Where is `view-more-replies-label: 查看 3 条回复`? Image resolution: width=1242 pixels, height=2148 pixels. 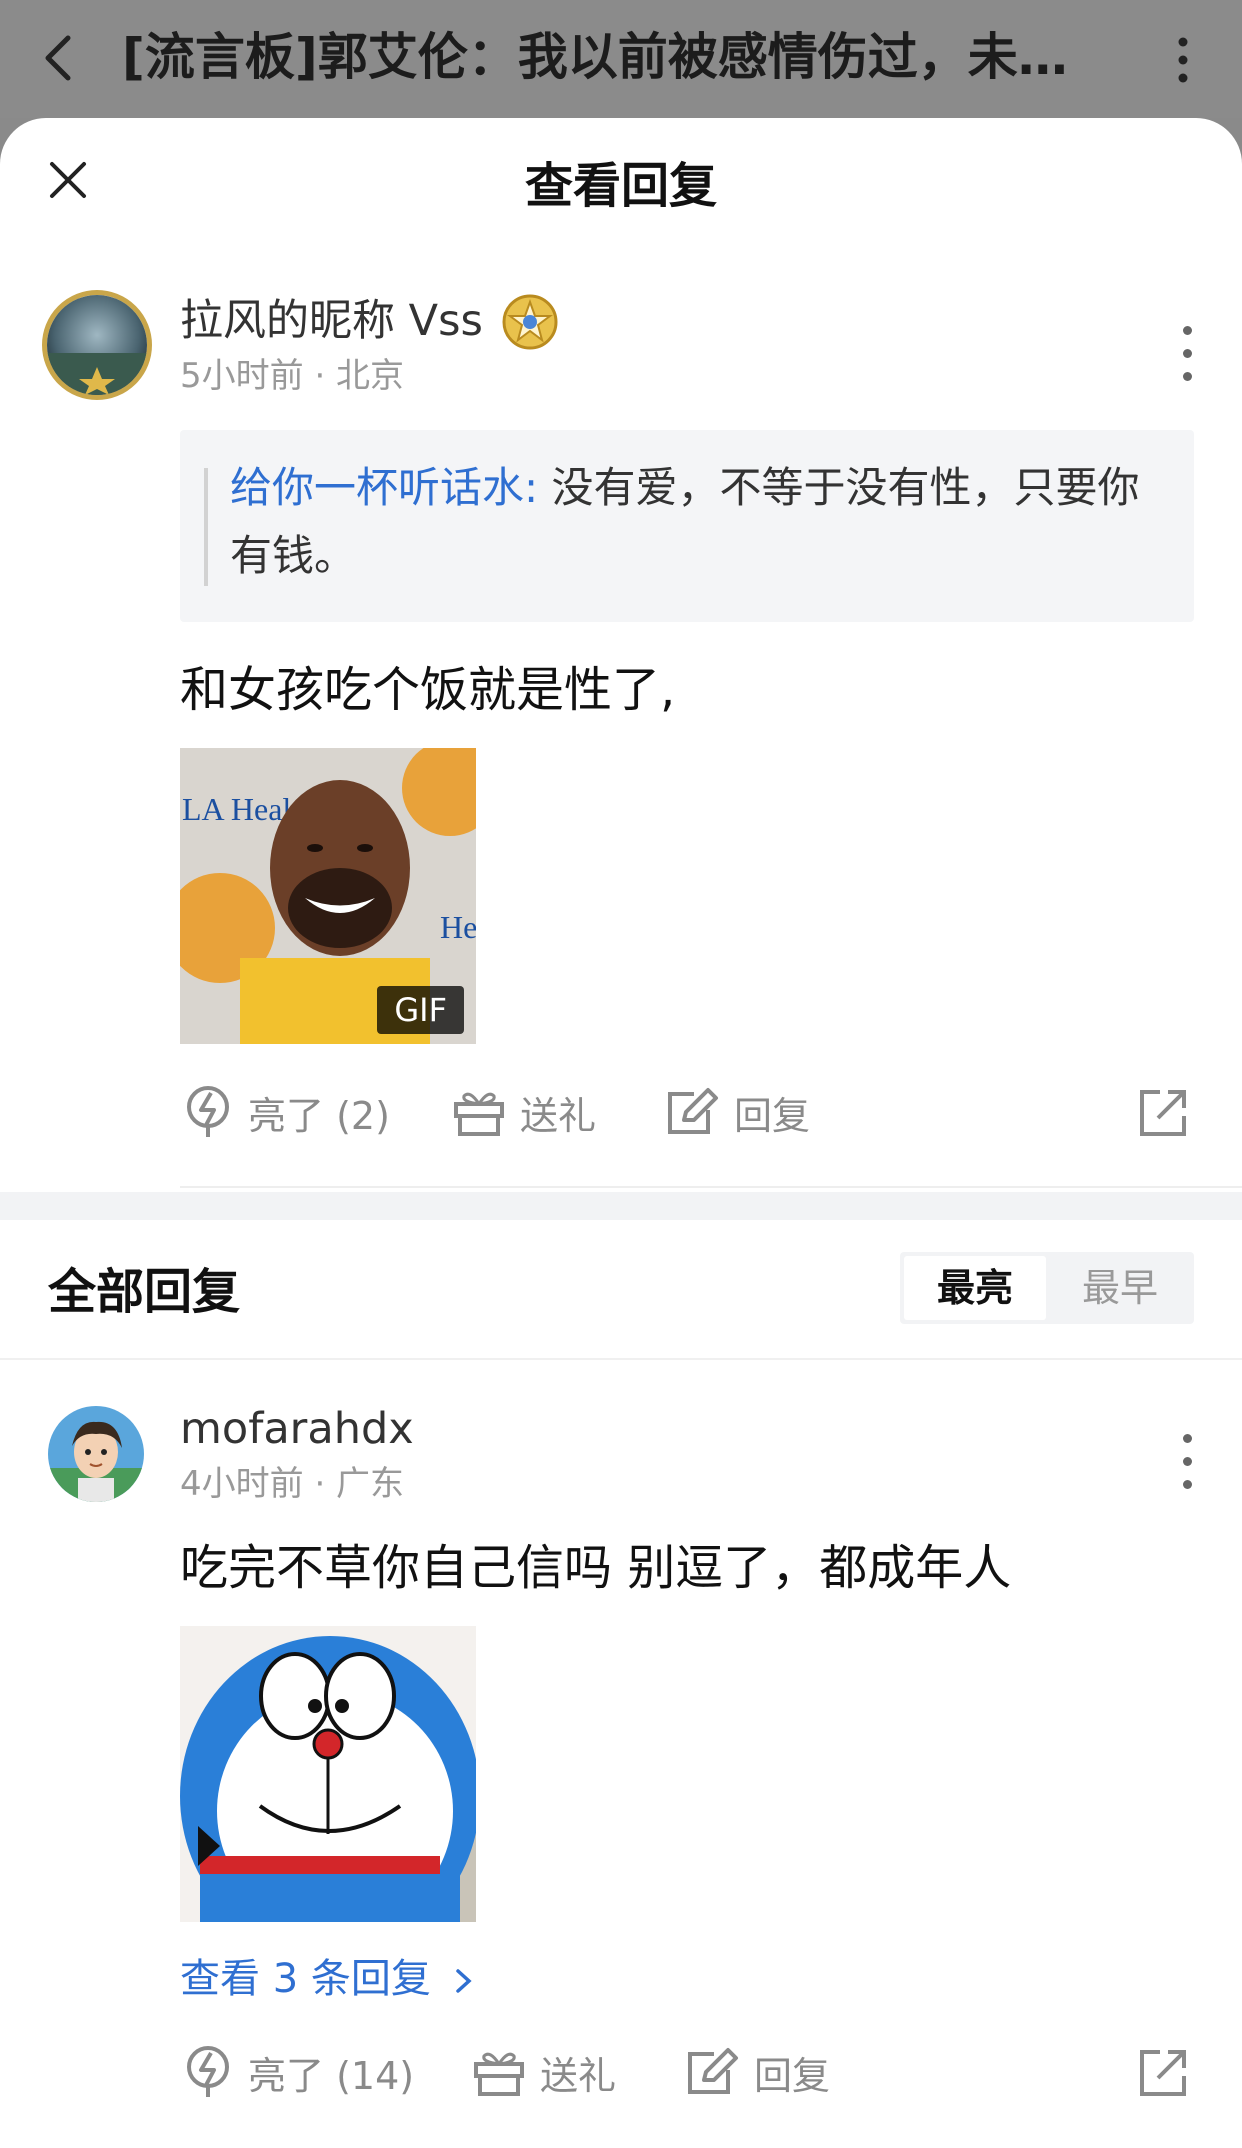 view-more-replies-label: 查看 3 条回复 is located at coordinates (305, 1979).